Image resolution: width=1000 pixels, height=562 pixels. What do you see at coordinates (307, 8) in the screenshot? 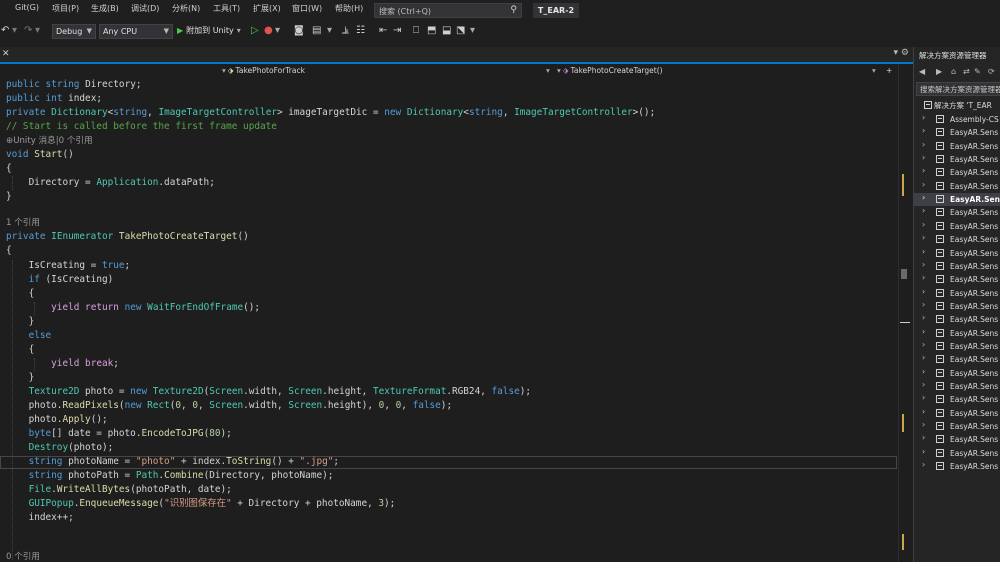
I see `menu-item-window: 窗口(W)` at bounding box center [307, 8].